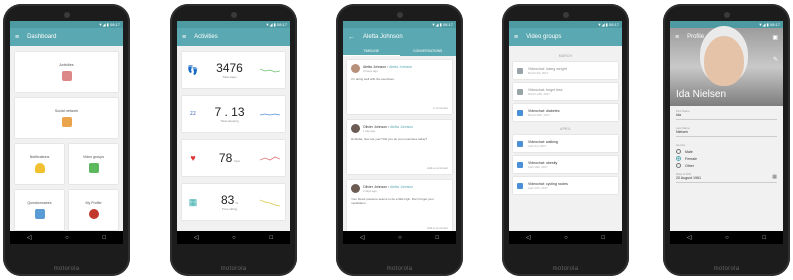 This screenshot has width=793, height=280. I want to click on tile-questionnaires: Questionnaires, so click(39, 210).